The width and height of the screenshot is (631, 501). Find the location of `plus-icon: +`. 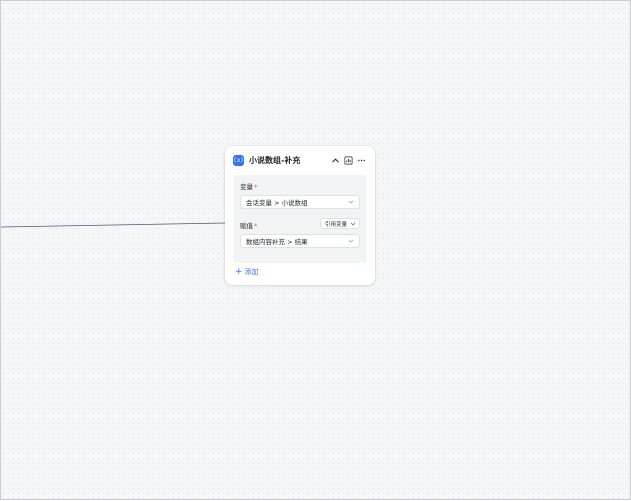

plus-icon: + is located at coordinates (239, 272).